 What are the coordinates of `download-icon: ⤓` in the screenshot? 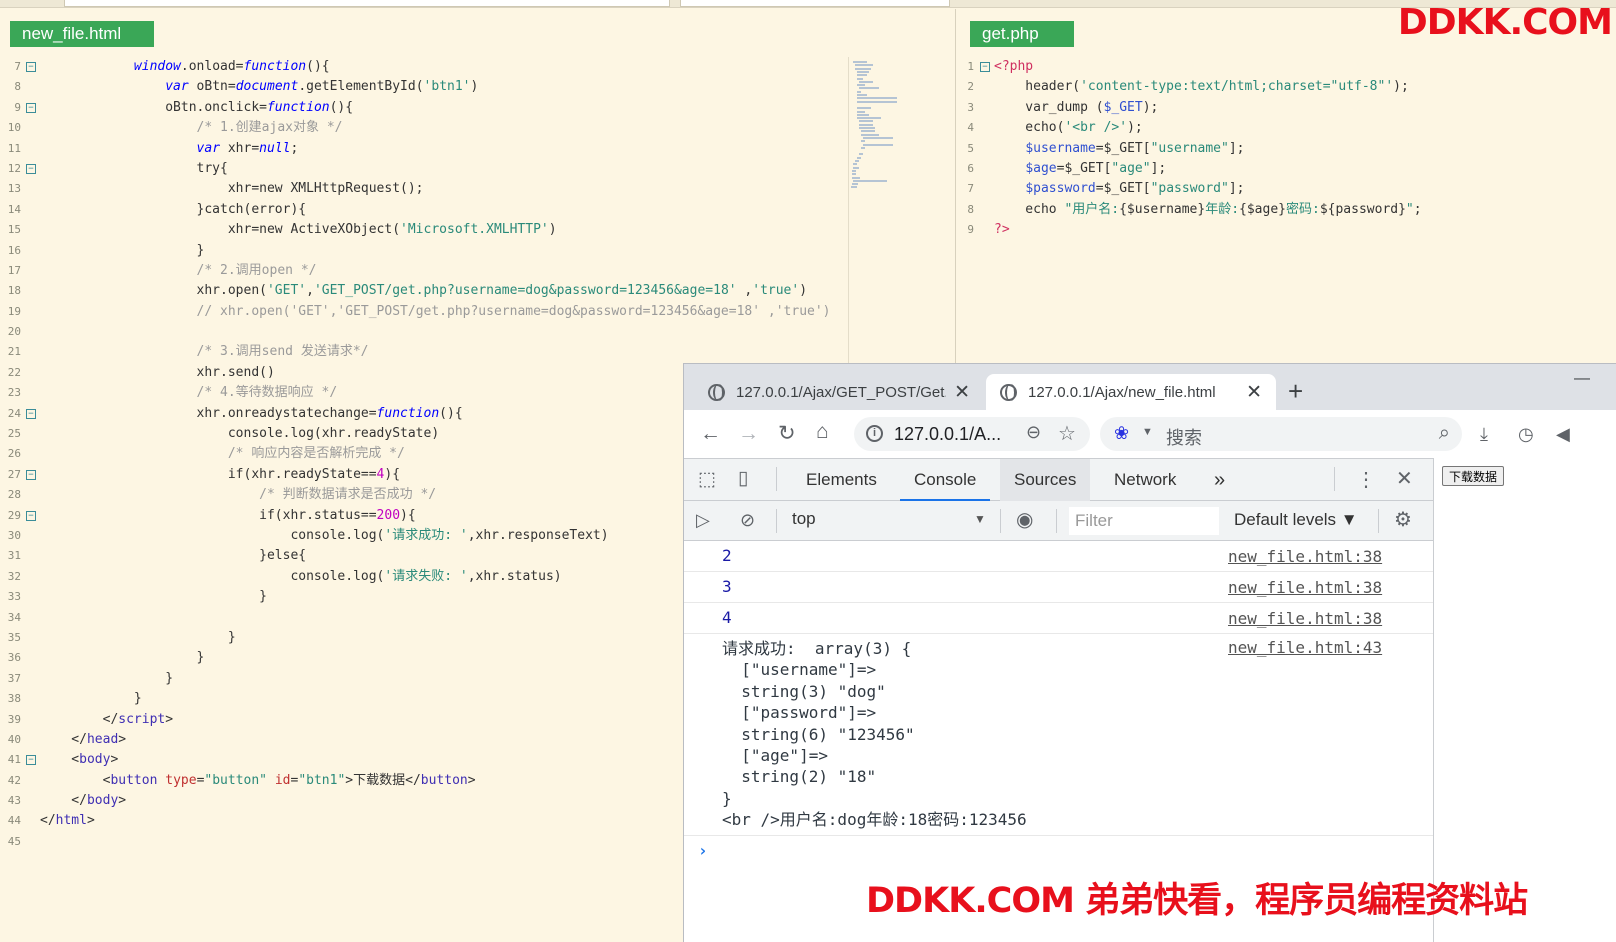 It's located at (1484, 434).